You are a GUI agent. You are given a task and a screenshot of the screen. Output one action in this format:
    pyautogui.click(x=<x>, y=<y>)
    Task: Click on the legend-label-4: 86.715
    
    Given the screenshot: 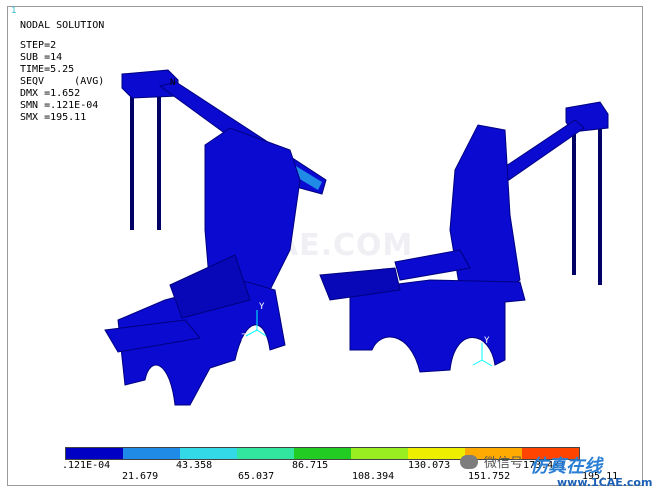 What is the action you would take?
    pyautogui.click(x=310, y=465)
    